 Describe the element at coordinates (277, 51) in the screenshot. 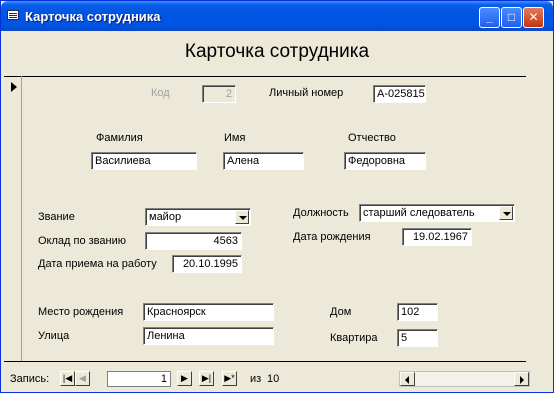

I see `form-header-title: Карточка сотрудника` at that location.